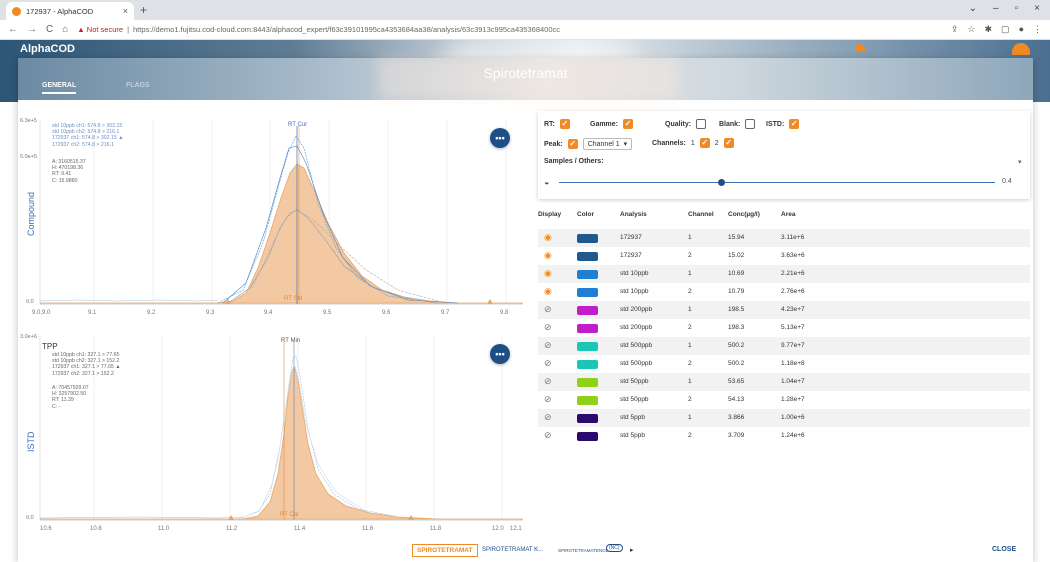 The image size is (1050, 562). I want to click on peak-checkbox: ✓, so click(572, 144).